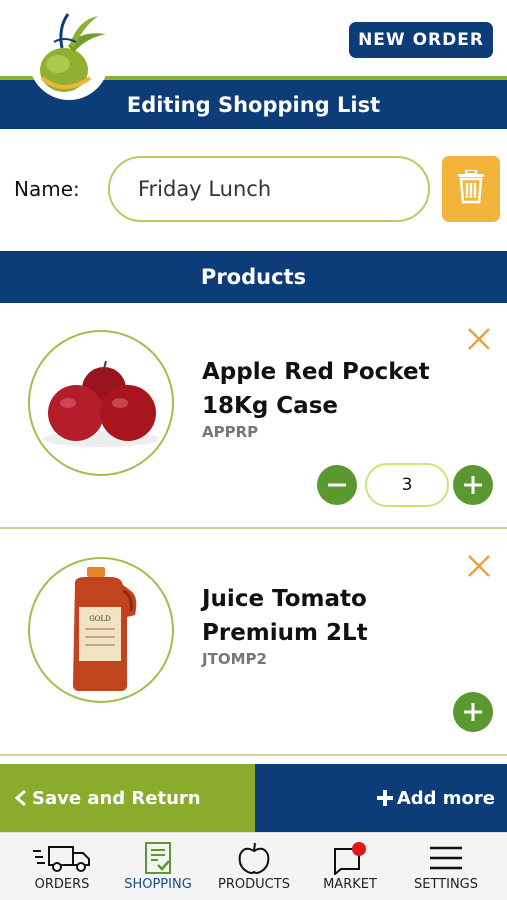  I want to click on brand-logo, so click(69, 56).